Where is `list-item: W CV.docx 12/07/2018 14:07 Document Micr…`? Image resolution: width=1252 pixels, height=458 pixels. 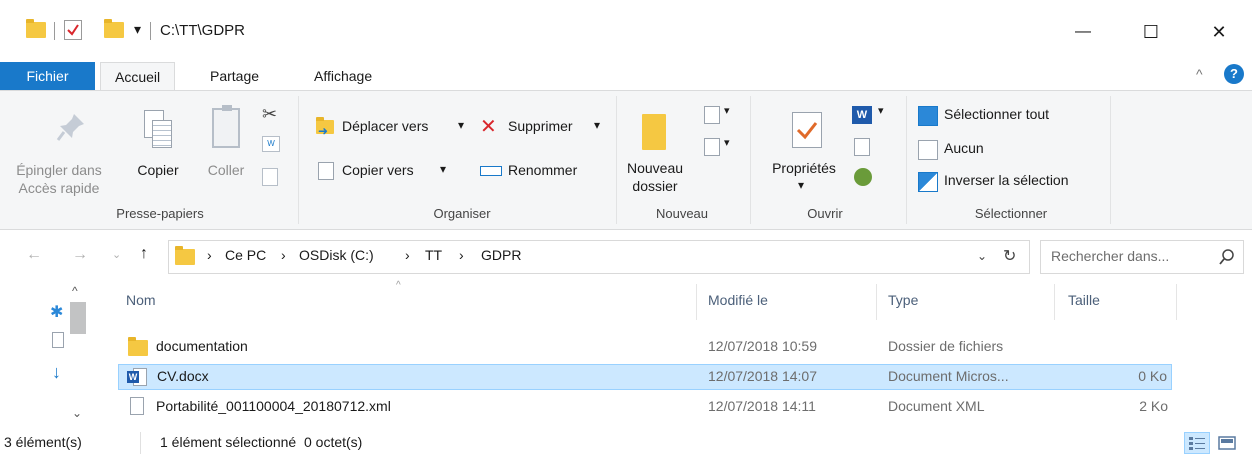
list-item: W CV.docx 12/07/2018 14:07 Document Micr… is located at coordinates (645, 377).